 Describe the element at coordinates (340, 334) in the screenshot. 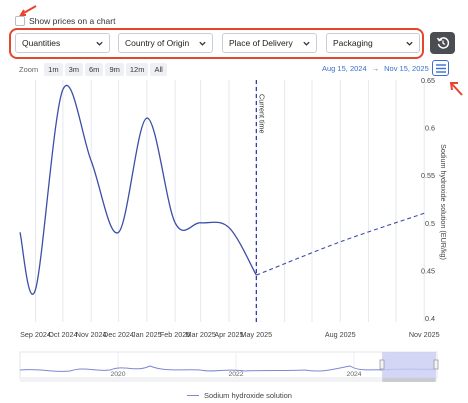

I see `x-tick-label: Aug 2025` at that location.